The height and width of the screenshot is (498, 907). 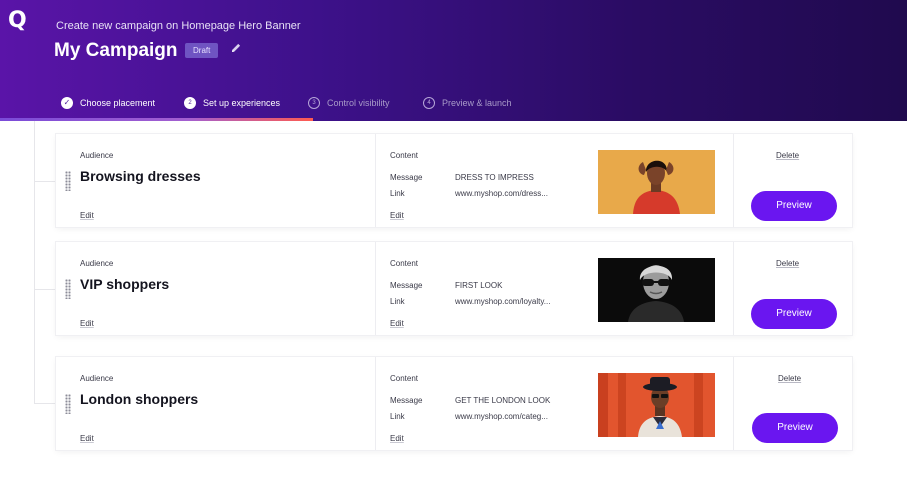 I want to click on step-choose-placement: ✓ Choose placement, so click(x=108, y=103).